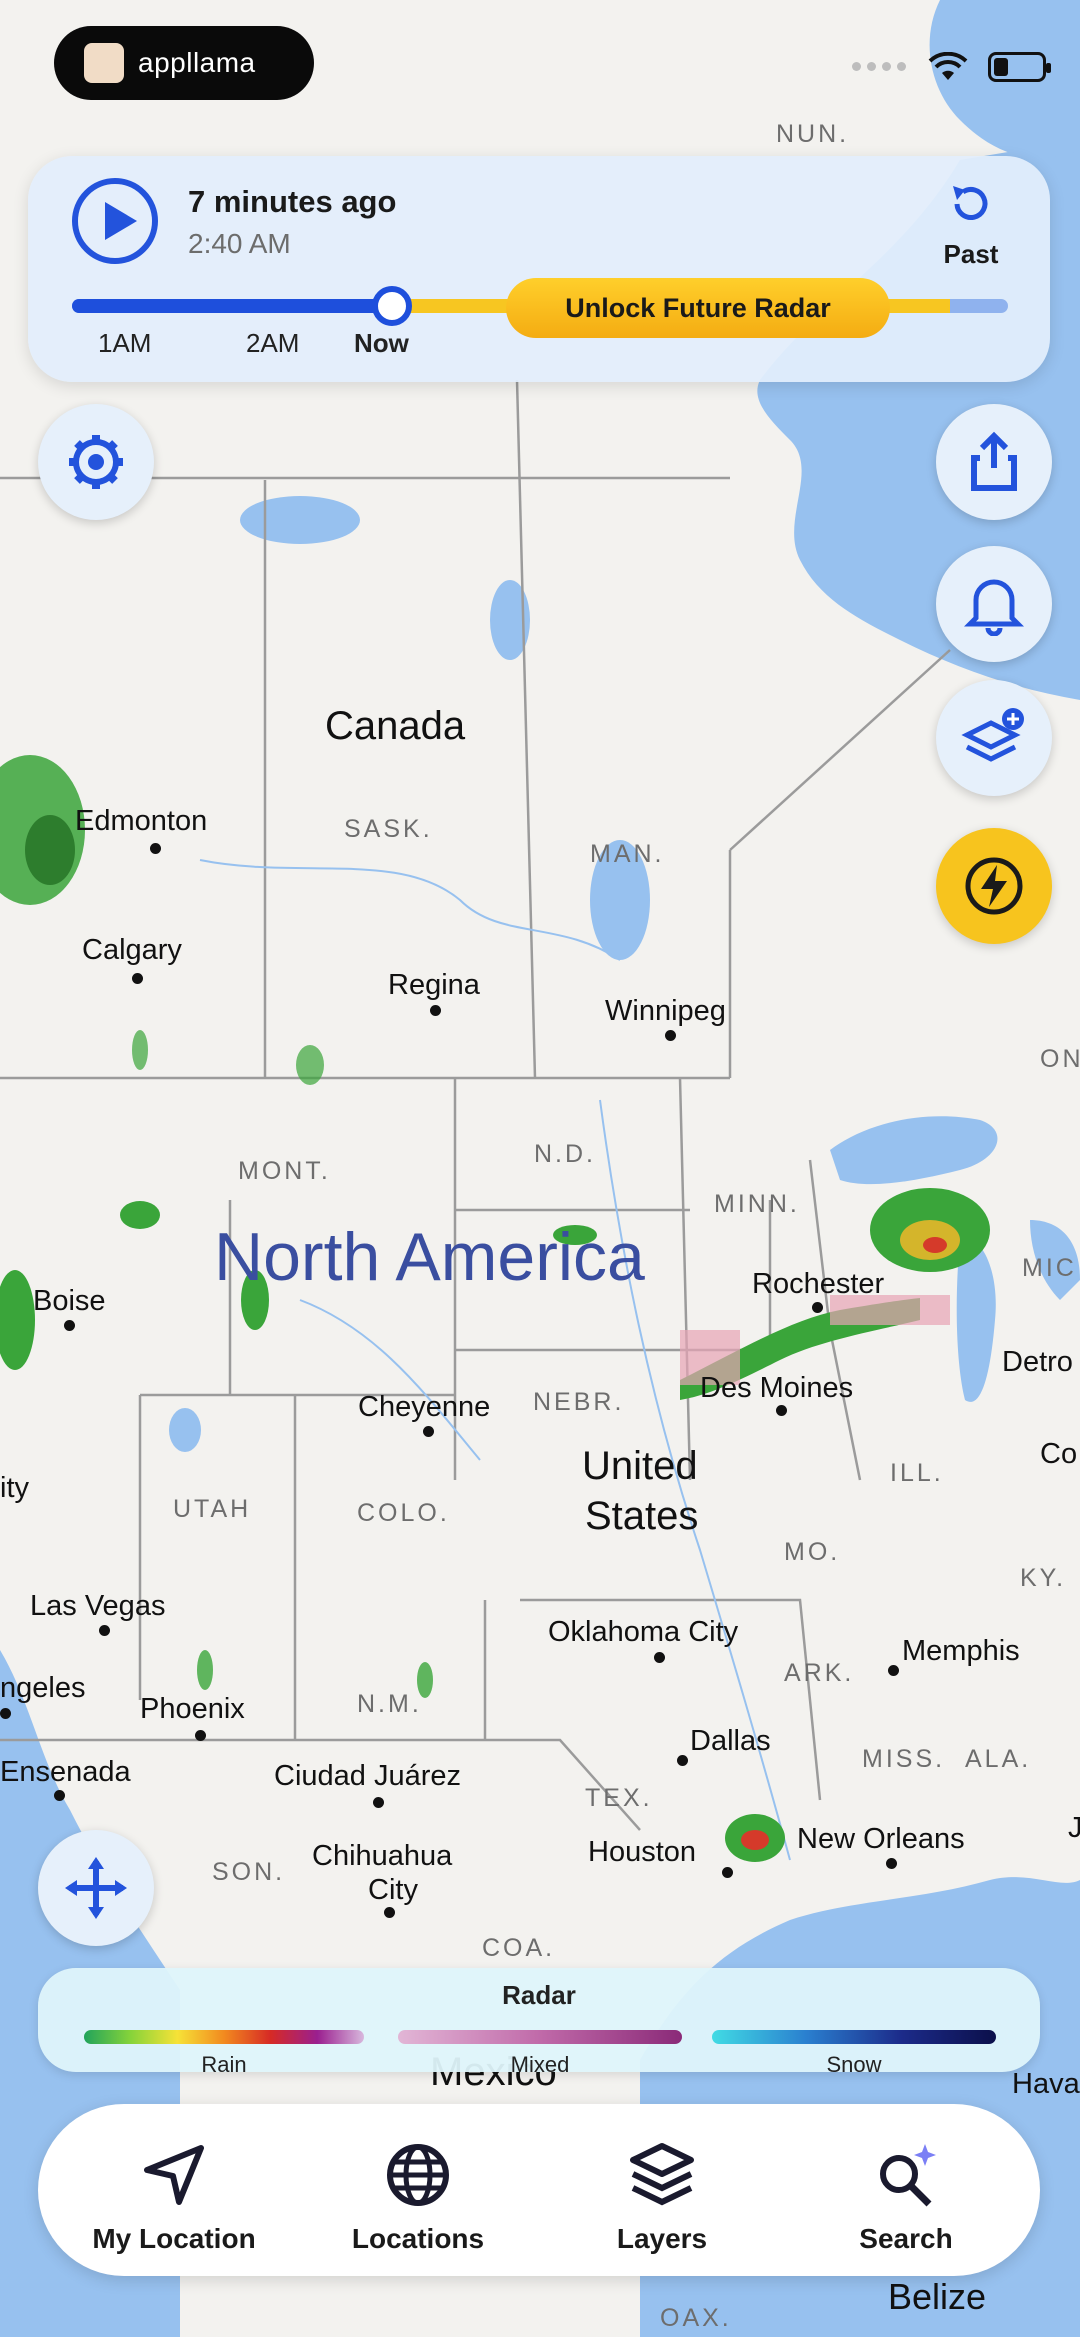 The width and height of the screenshot is (1080, 2337). Describe the element at coordinates (224, 2037) in the screenshot. I see `rain-gradient` at that location.